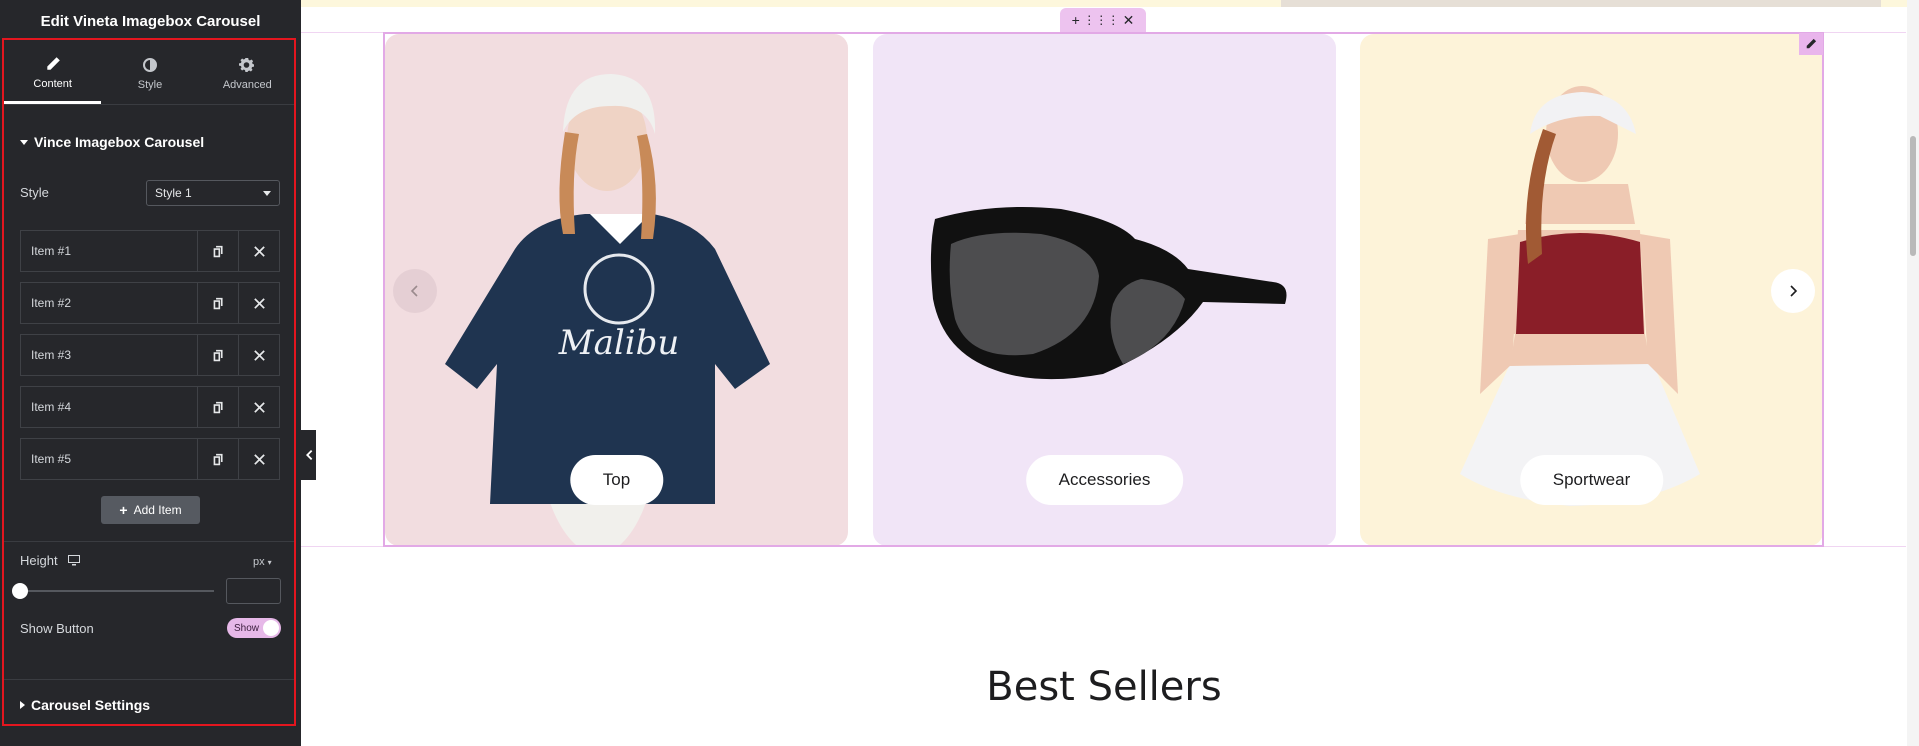 Image resolution: width=1919 pixels, height=746 pixels. Describe the element at coordinates (1913, 373) in the screenshot. I see `page-scrollbar` at that location.